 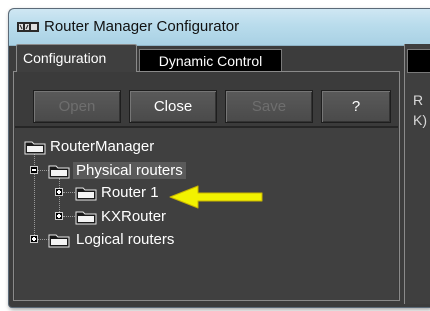 I want to click on tree-node-label: Physical routers, so click(x=129, y=170).